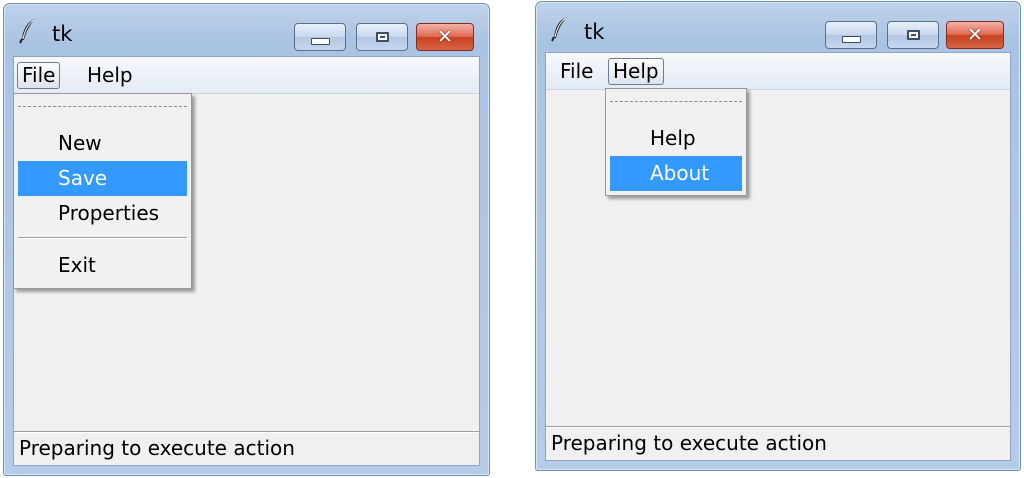 The image size is (1024, 478). What do you see at coordinates (676, 173) in the screenshot?
I see `menu-item-about: About` at bounding box center [676, 173].